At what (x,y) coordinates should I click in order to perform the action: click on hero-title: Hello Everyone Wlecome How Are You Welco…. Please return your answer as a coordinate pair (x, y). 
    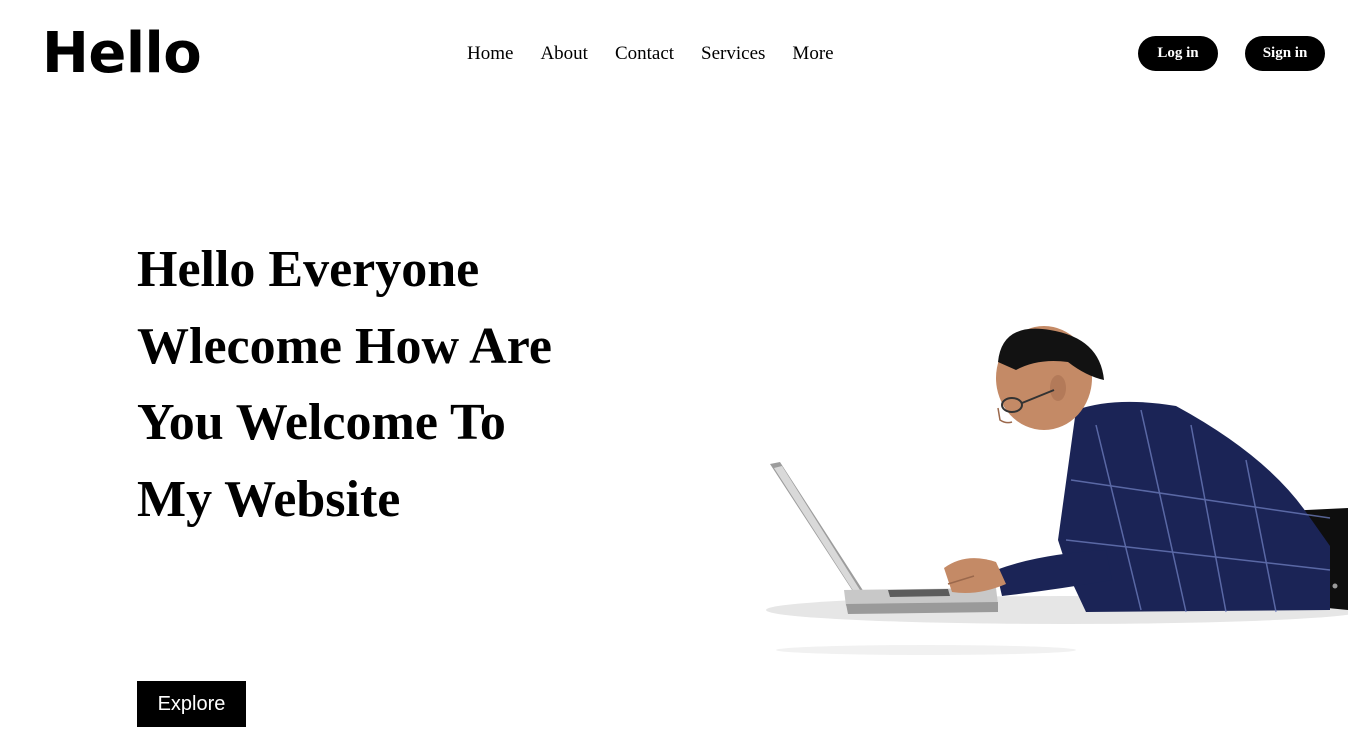
    Looking at the image, I should click on (344, 384).